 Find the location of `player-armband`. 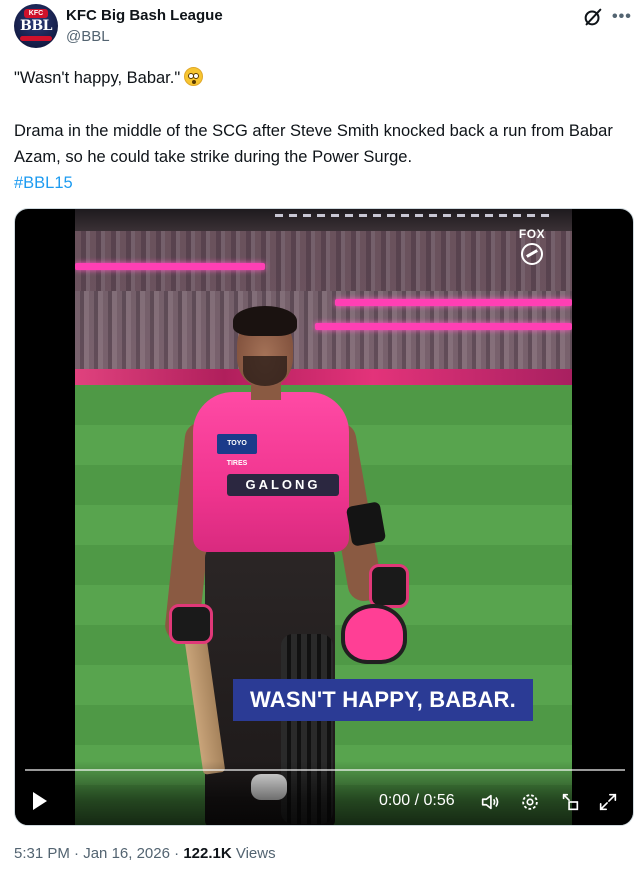

player-armband is located at coordinates (366, 524).